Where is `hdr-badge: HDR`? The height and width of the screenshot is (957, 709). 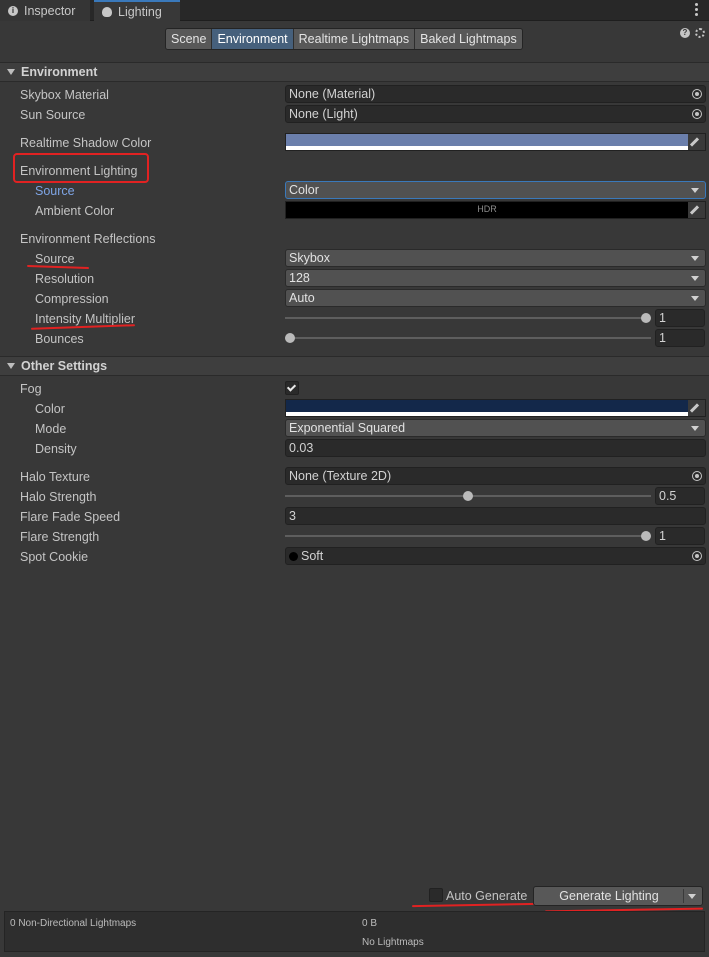 hdr-badge: HDR is located at coordinates (487, 209).